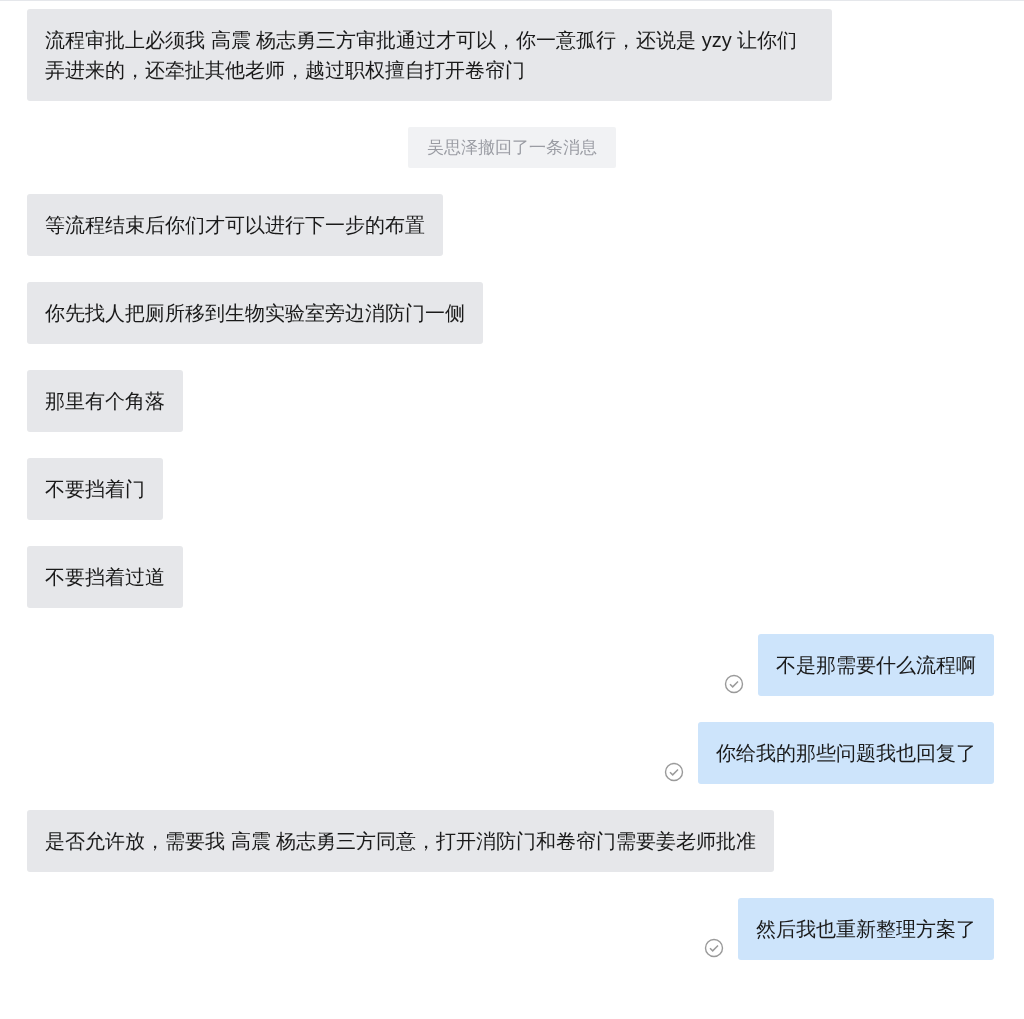  Describe the element at coordinates (846, 753) in the screenshot. I see `message-bubble: 你给我的那些问题我也回复了` at that location.